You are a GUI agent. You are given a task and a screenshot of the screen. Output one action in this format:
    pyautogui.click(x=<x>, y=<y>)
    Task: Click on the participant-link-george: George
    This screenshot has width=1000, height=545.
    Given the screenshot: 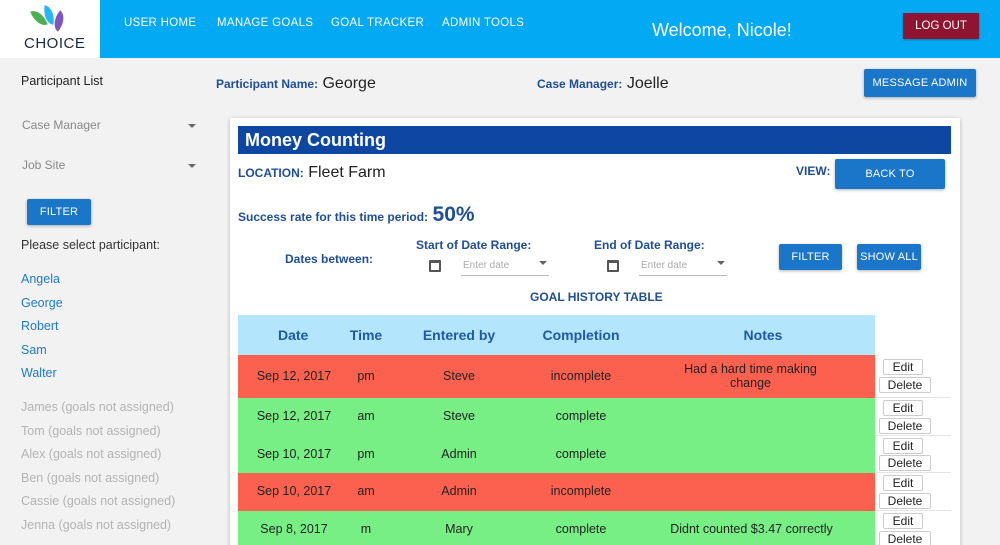 What is the action you would take?
    pyautogui.click(x=42, y=303)
    